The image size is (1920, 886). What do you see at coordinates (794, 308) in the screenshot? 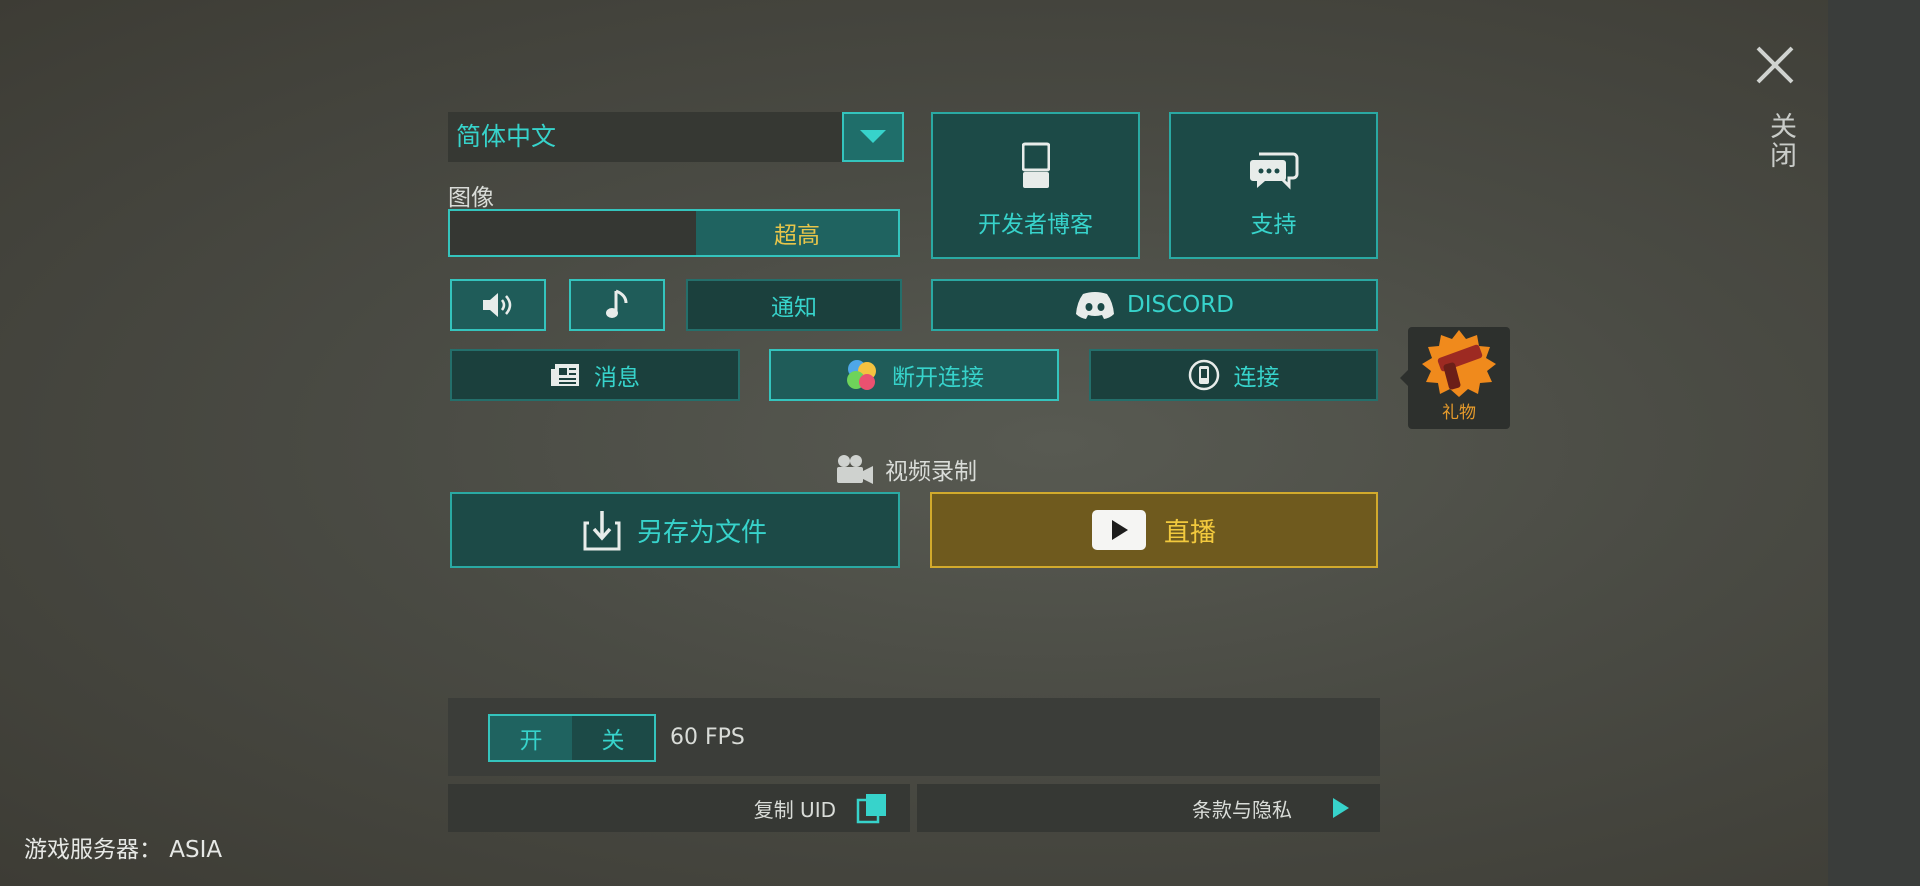
I see `notification-label: 通知` at bounding box center [794, 308].